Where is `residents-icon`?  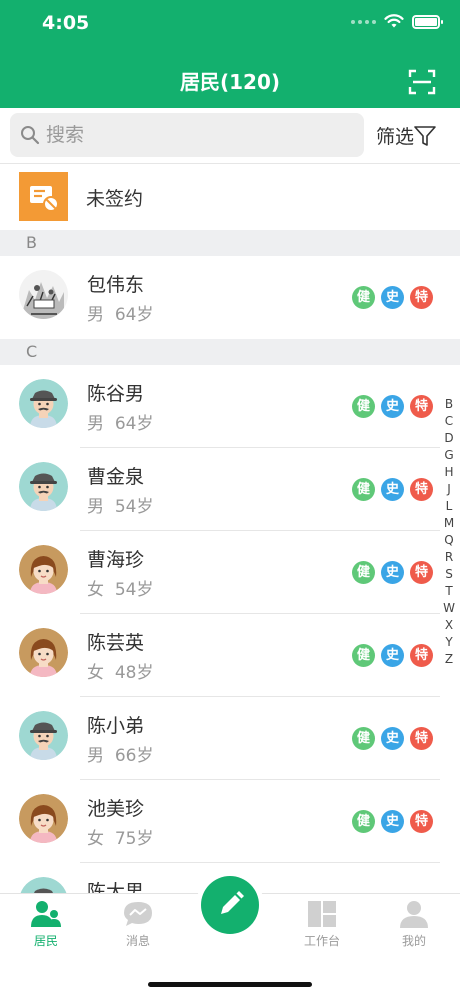 residents-icon is located at coordinates (46, 914).